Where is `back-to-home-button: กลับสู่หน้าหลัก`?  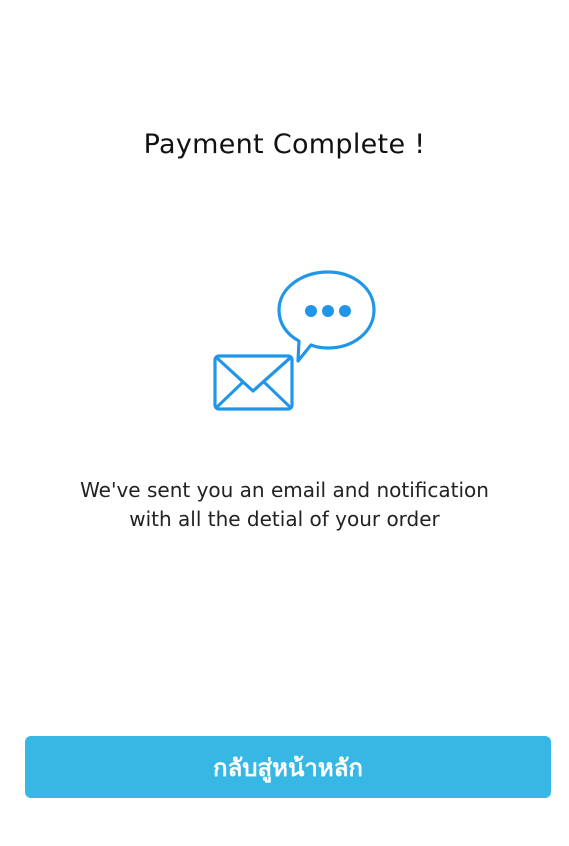 back-to-home-button: กลับสู่หน้าหลัก is located at coordinates (288, 767).